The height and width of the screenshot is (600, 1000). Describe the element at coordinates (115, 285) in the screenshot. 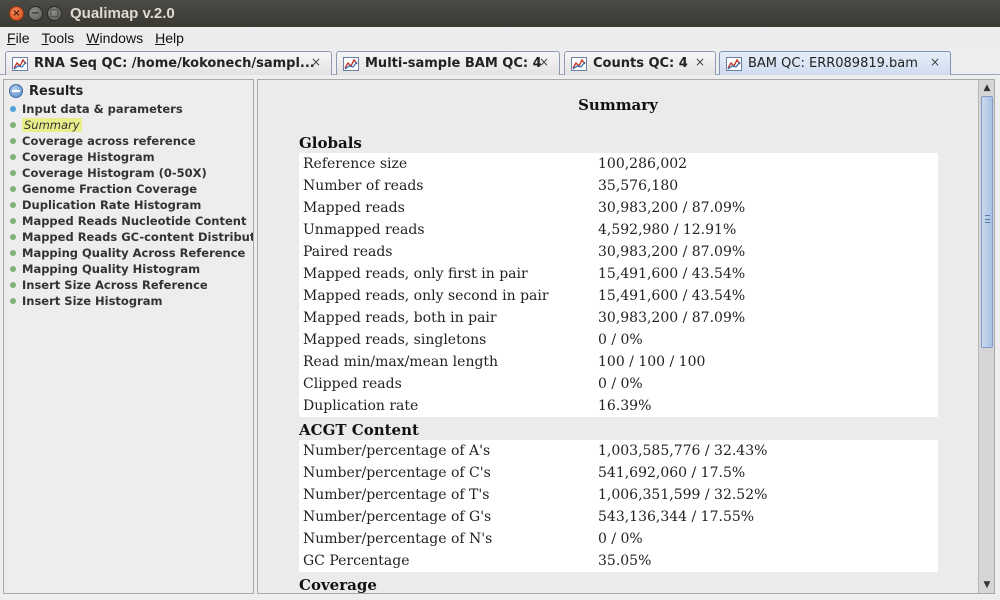

I see `tree-item-label: Insert Size Across Reference` at that location.